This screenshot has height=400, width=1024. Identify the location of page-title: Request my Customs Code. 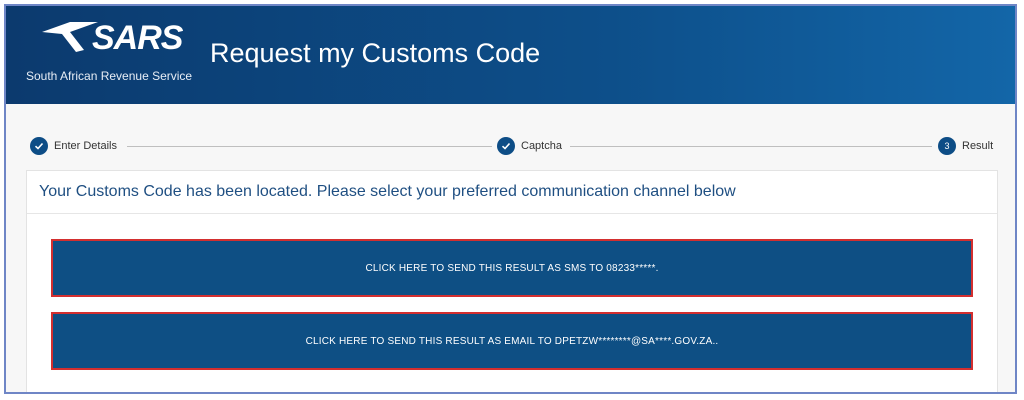
(375, 53).